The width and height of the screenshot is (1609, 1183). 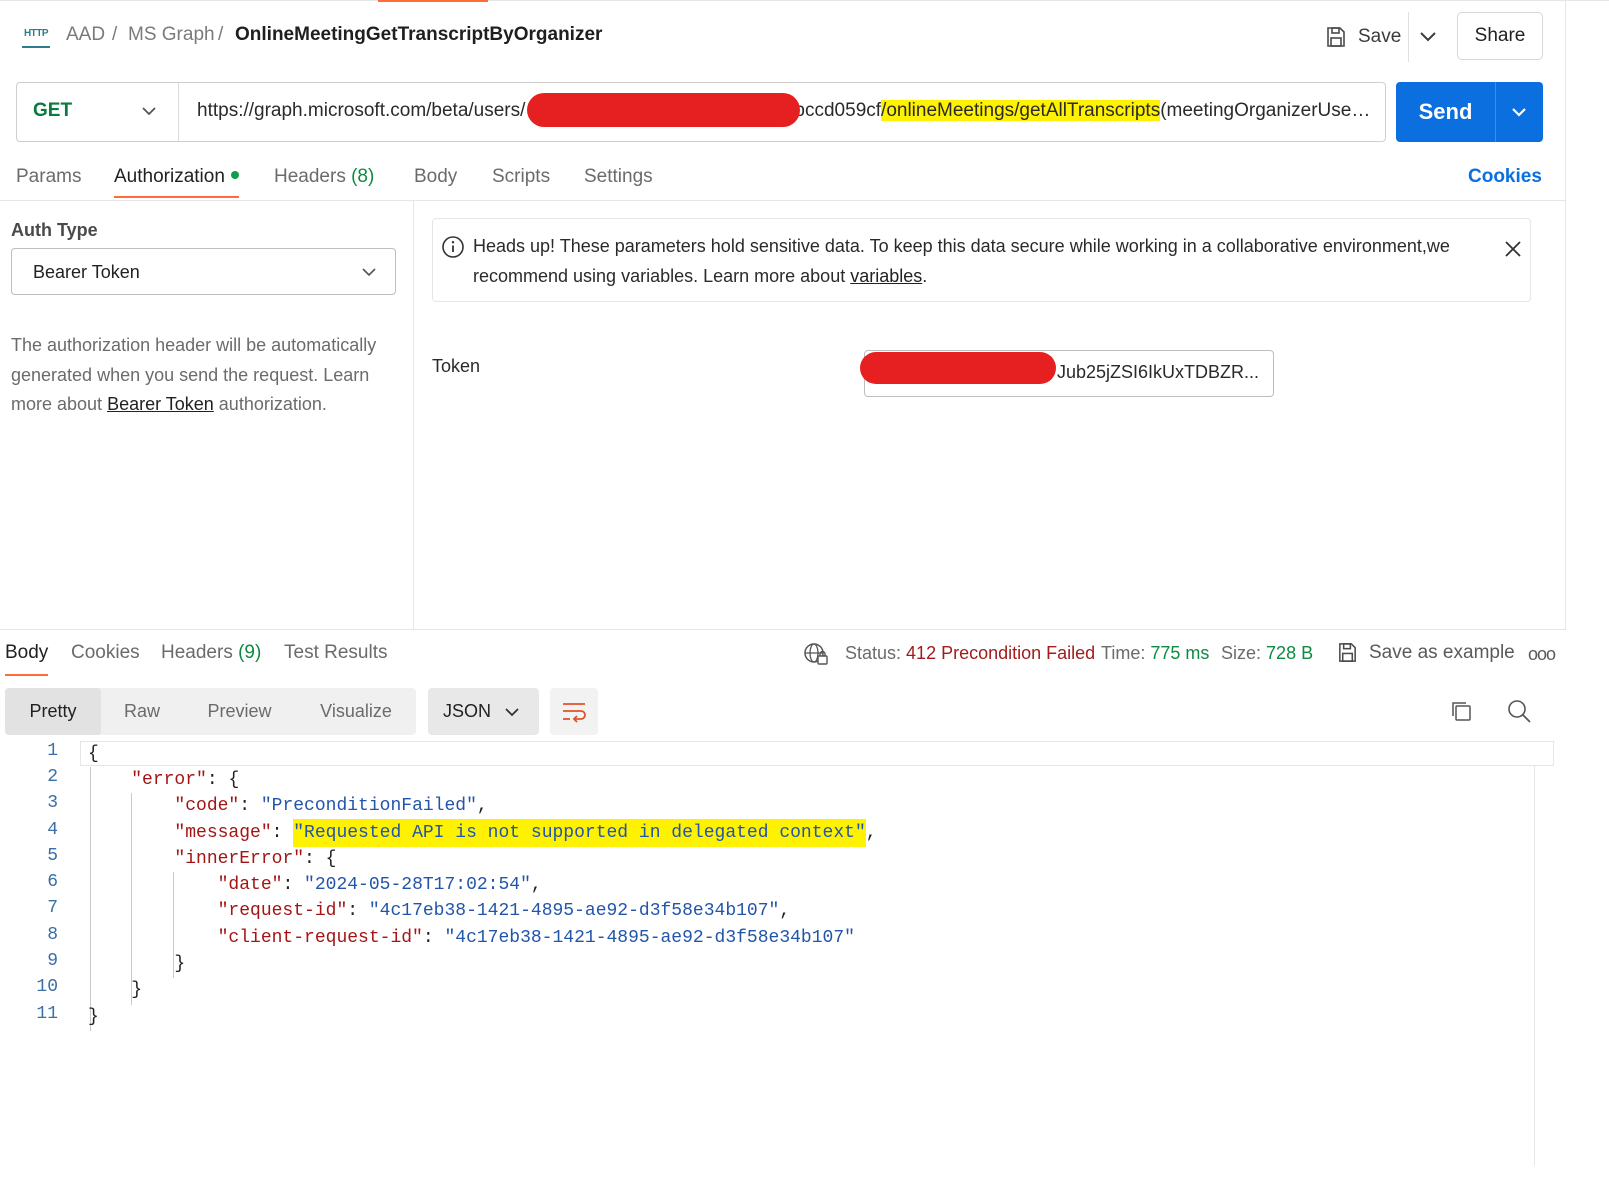 I want to click on current-line-highlight, so click(x=817, y=753).